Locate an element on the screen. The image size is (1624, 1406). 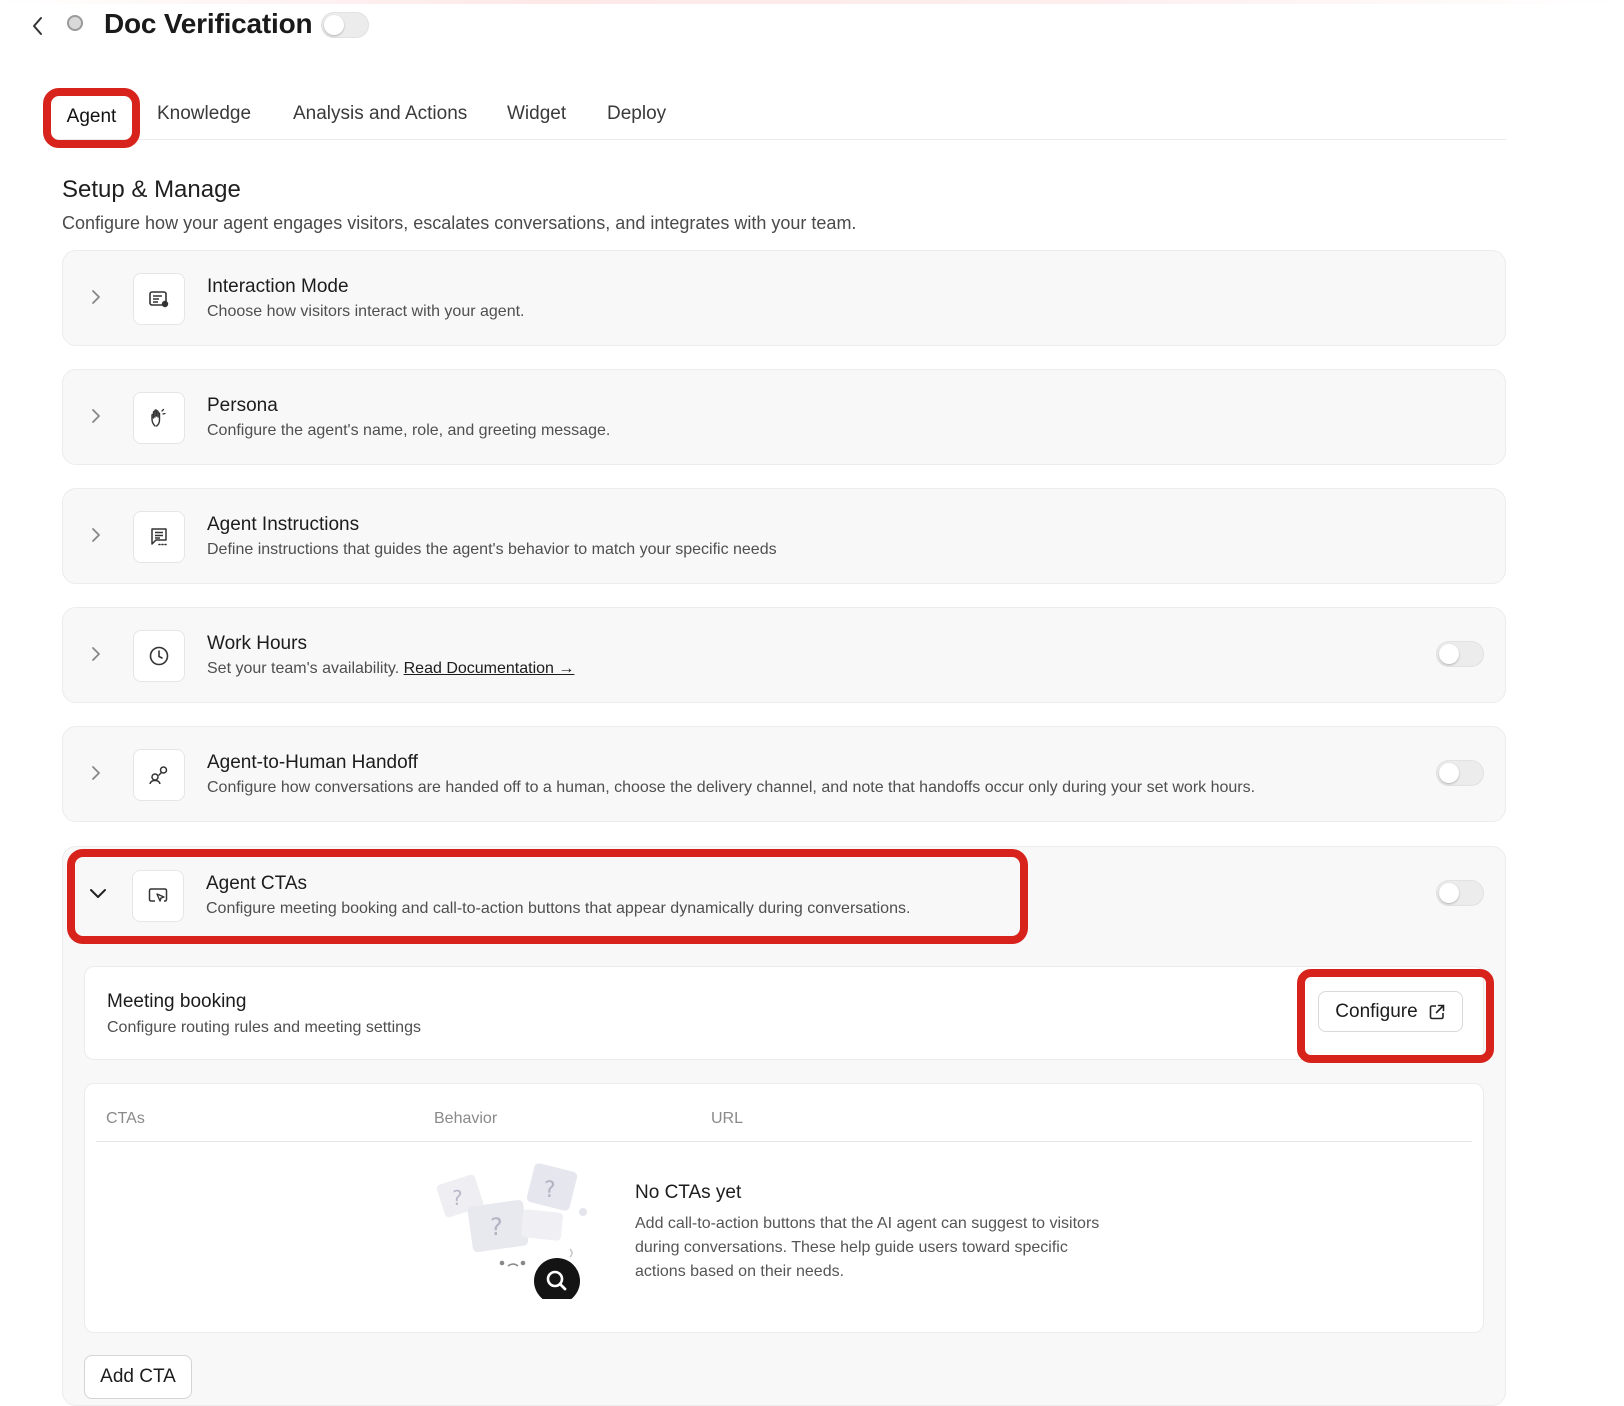
card-title: Persona is located at coordinates (242, 405).